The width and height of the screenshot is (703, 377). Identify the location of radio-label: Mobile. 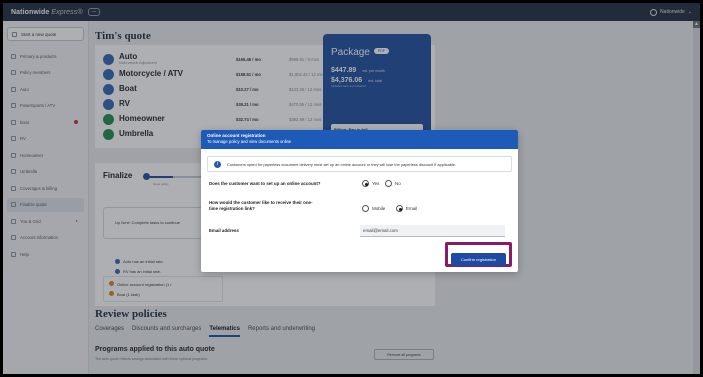
(379, 208).